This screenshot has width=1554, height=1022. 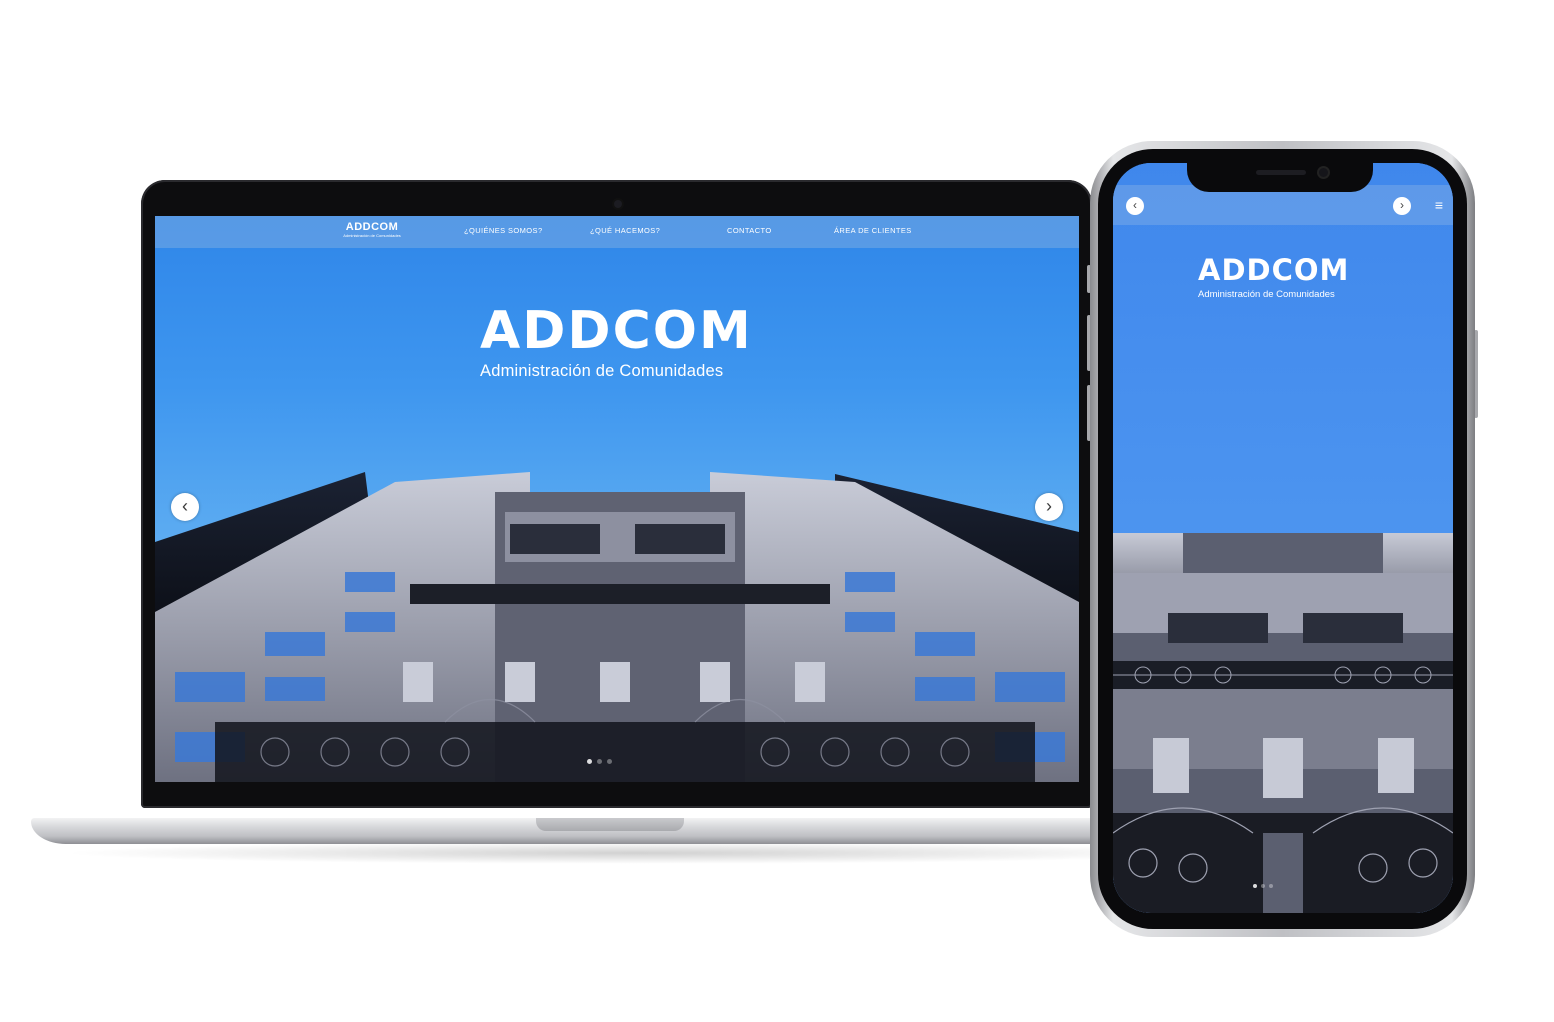 I want to click on mobile-hero-building-photo, so click(x=1283, y=723).